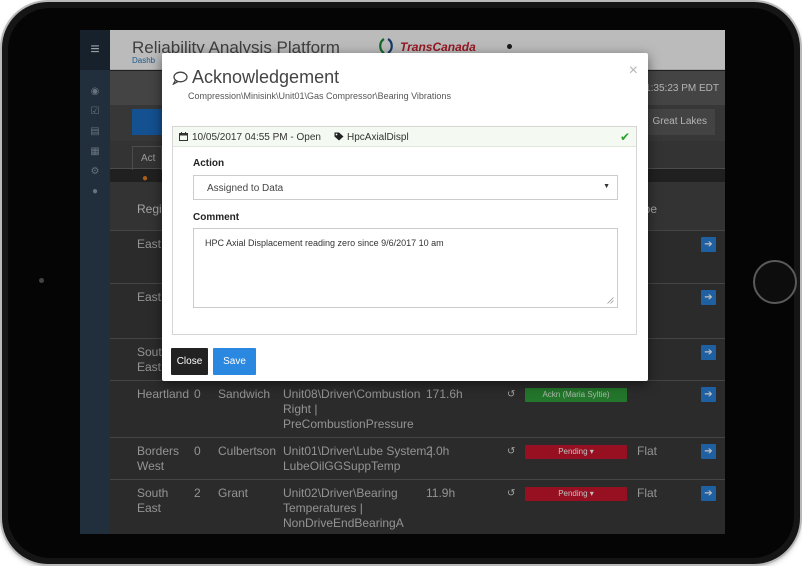  I want to click on modal-title: Acknowledgement, so click(266, 77).